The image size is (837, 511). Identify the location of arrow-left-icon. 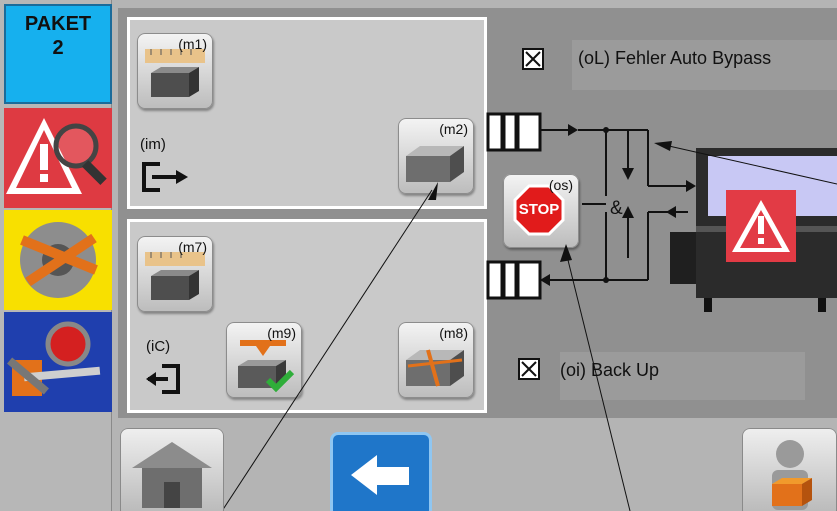
(380, 475).